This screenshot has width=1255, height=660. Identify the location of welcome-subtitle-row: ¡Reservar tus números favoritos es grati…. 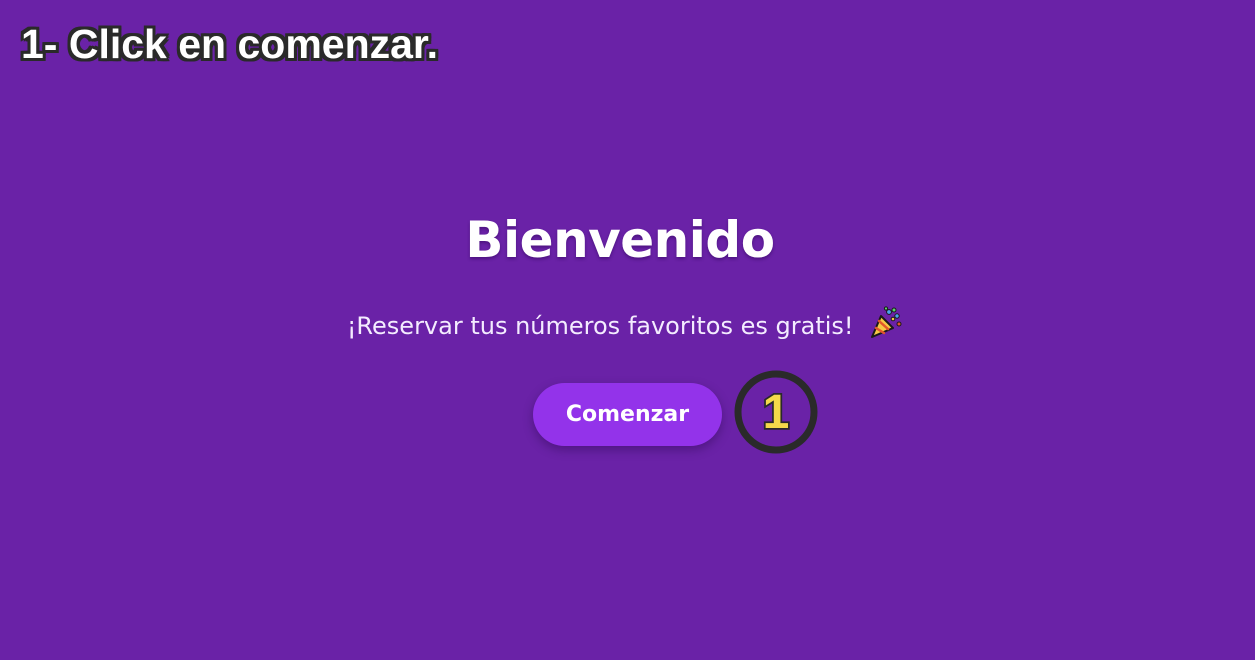
(625, 325).